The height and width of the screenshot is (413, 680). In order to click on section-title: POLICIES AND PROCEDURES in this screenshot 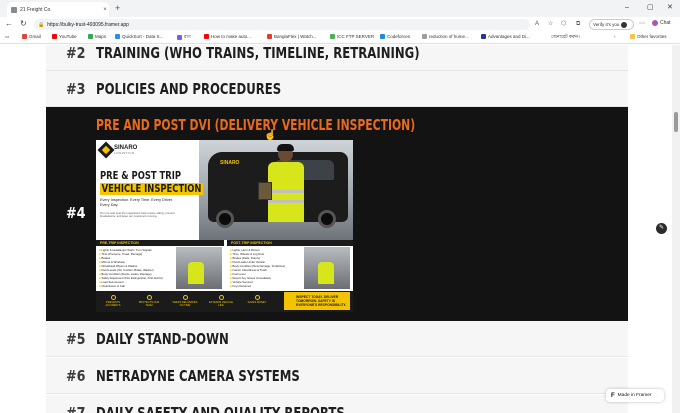, I will do `click(189, 88)`.